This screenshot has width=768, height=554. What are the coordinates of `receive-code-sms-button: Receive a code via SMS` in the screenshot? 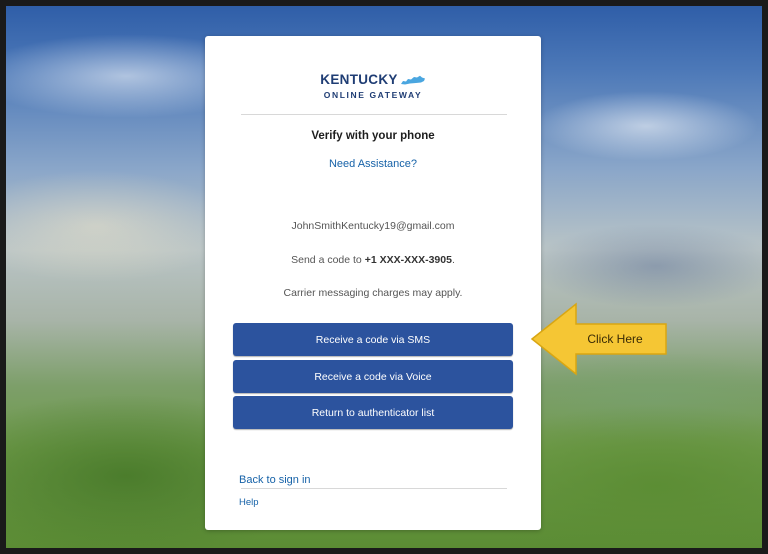 It's located at (373, 339).